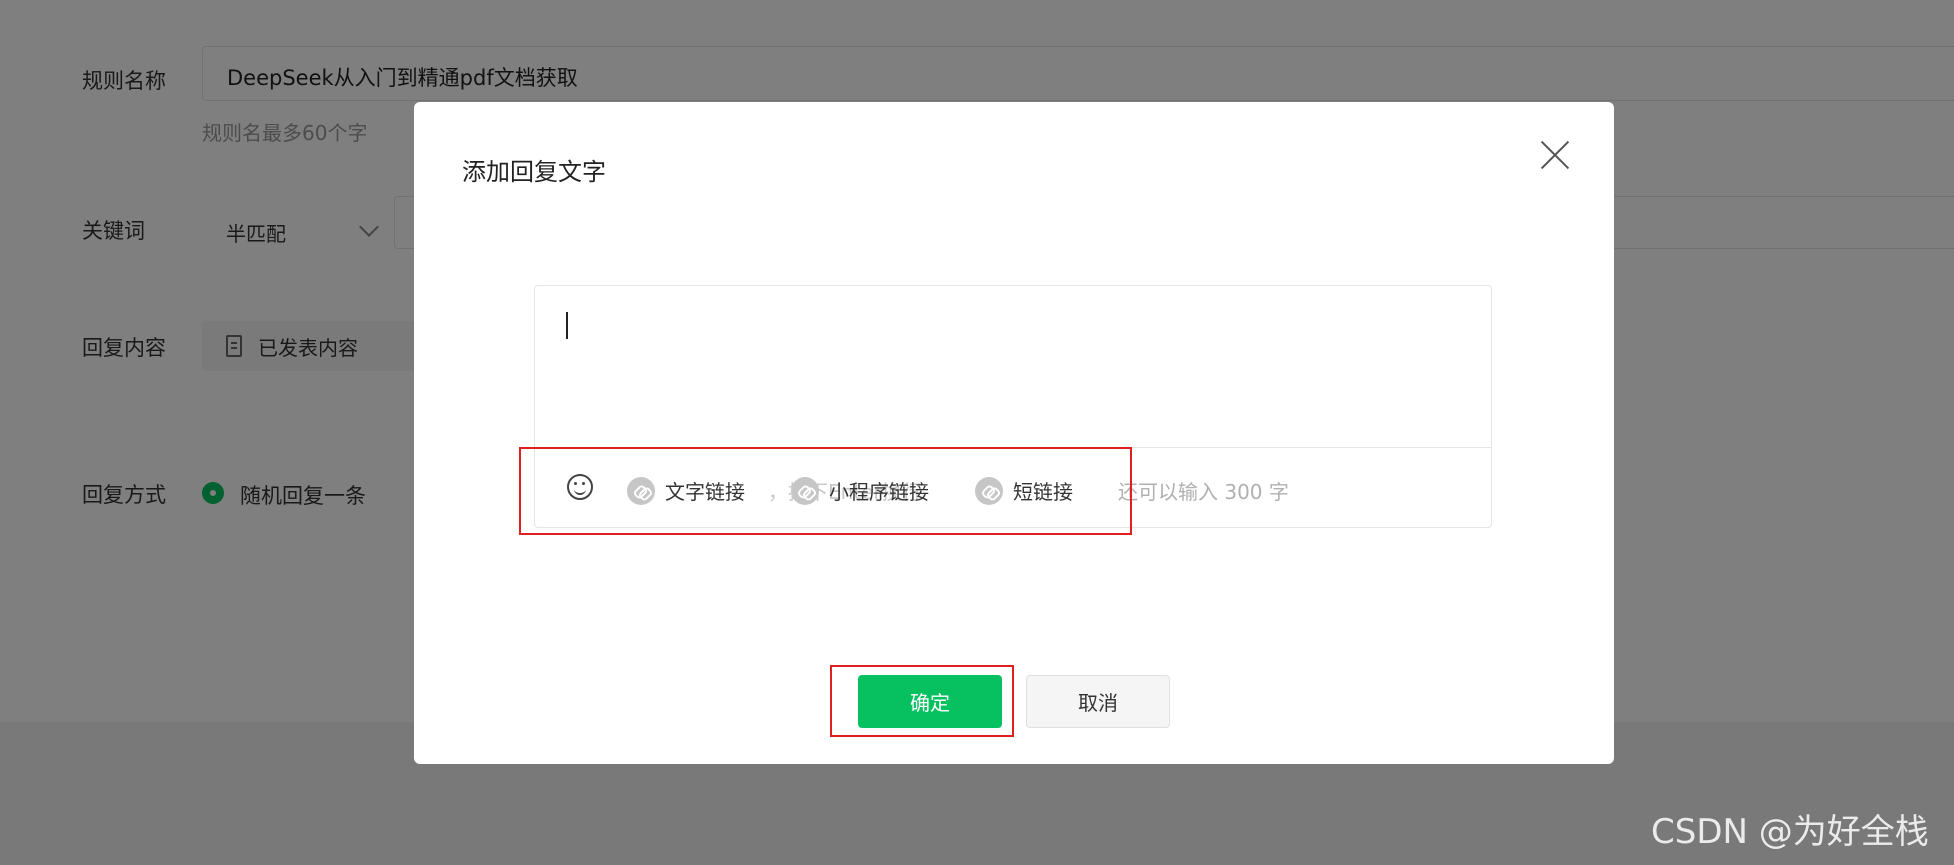 The image size is (1954, 865). I want to click on close-icon, so click(1555, 155).